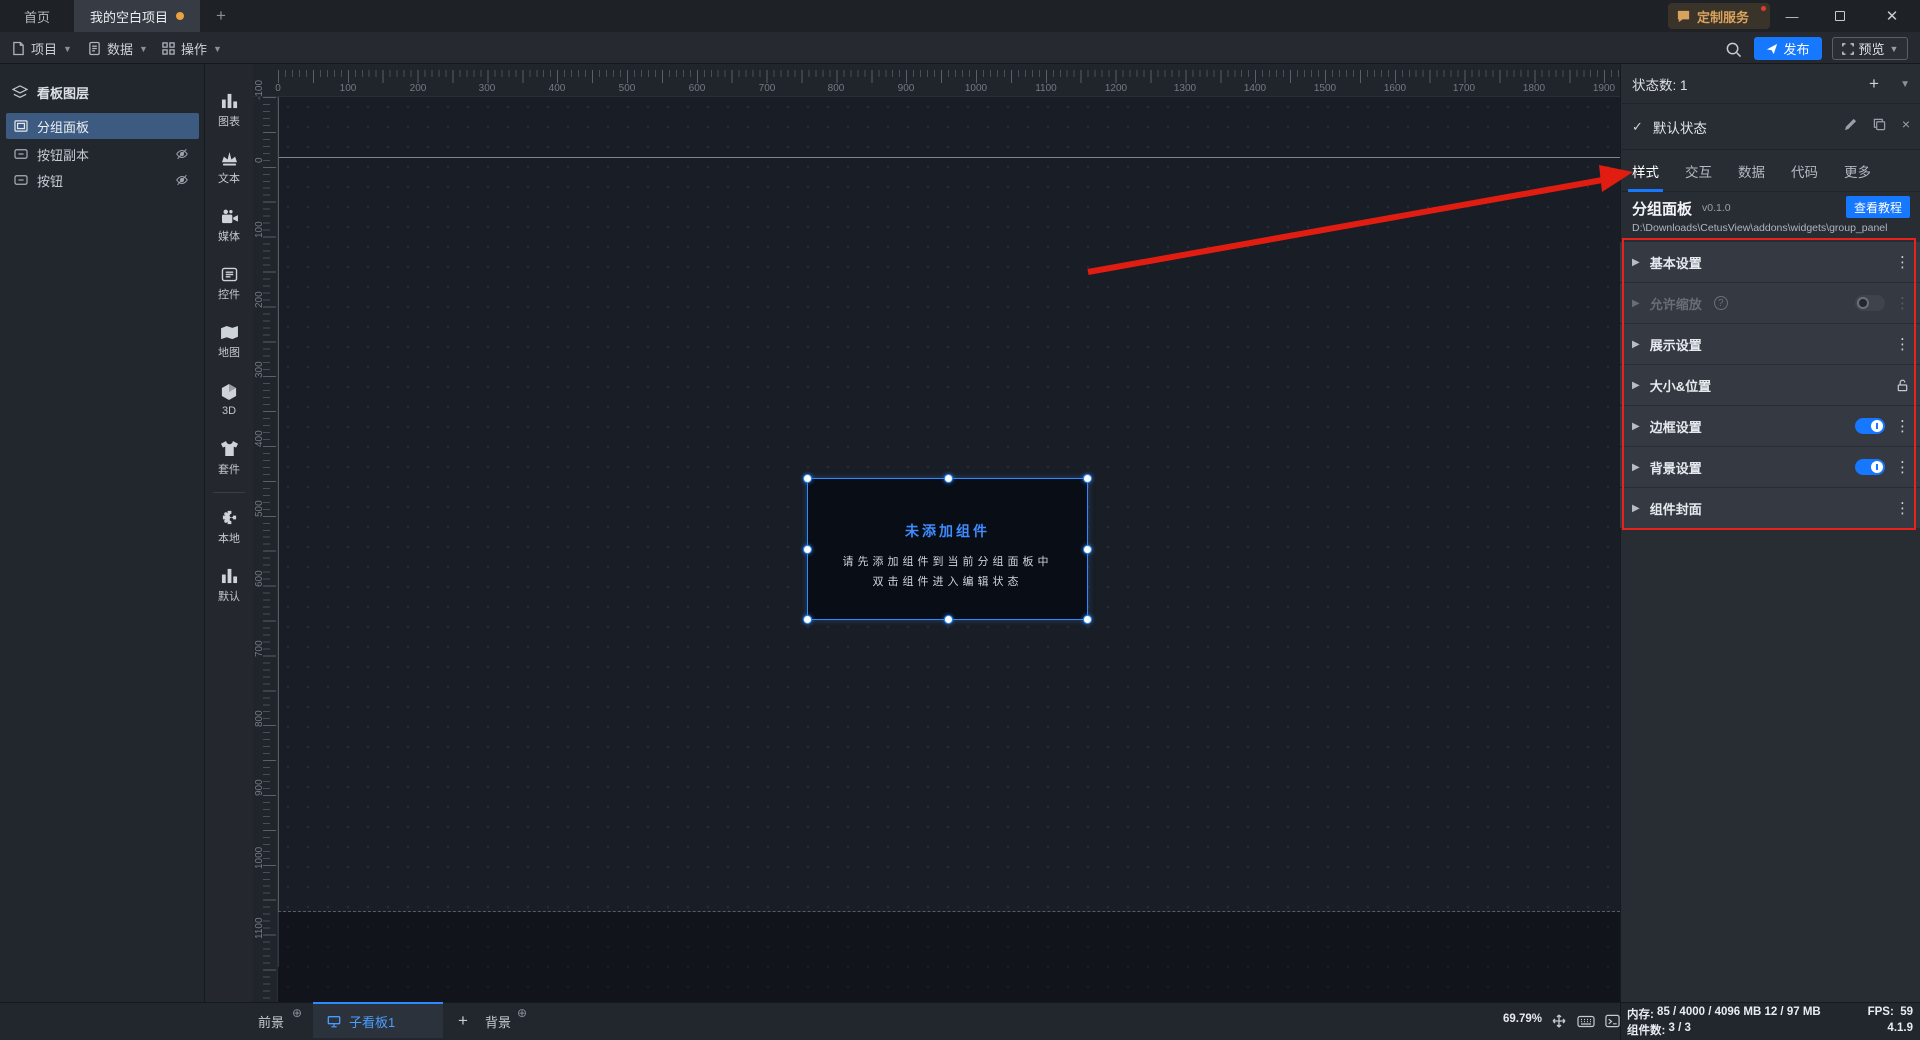 The image size is (1920, 1040). I want to click on ruler-label: -100, so click(259, 90).